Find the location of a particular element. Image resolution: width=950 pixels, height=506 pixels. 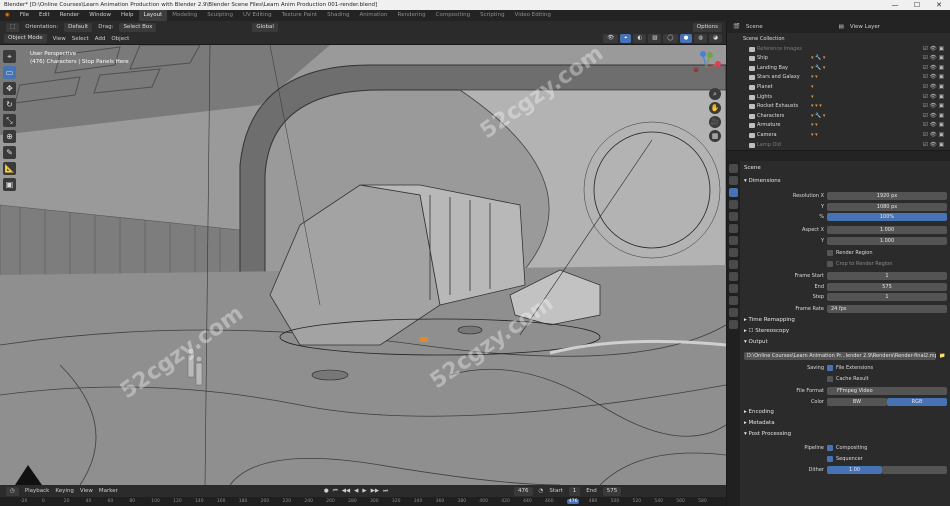

frame-end-field: 575 is located at coordinates (887, 286).